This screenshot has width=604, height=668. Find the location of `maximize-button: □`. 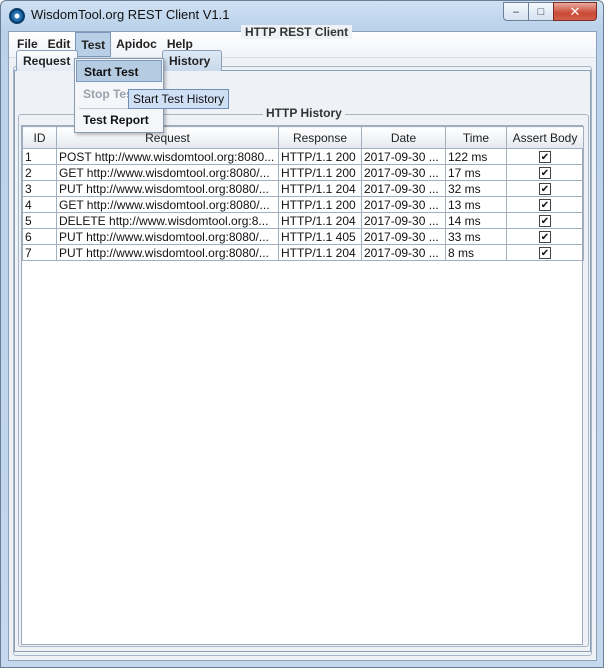

maximize-button: □ is located at coordinates (541, 11).